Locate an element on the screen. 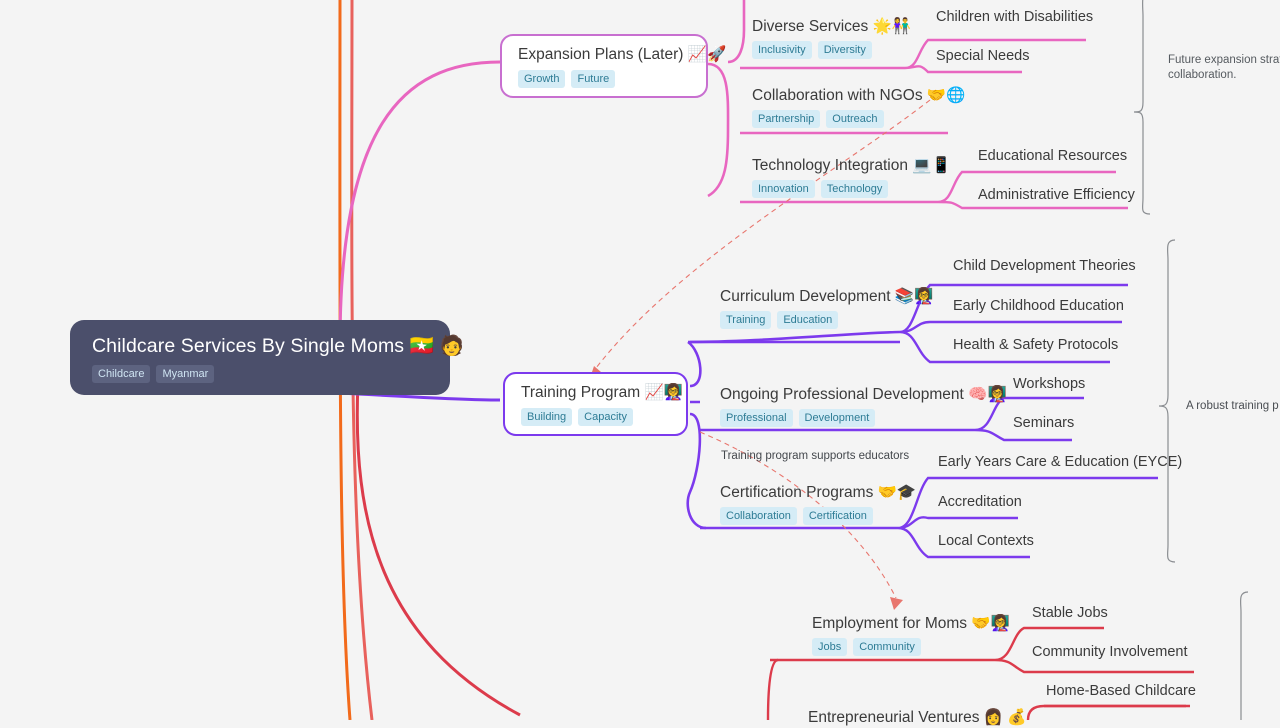  tag-education: Education is located at coordinates (808, 320).